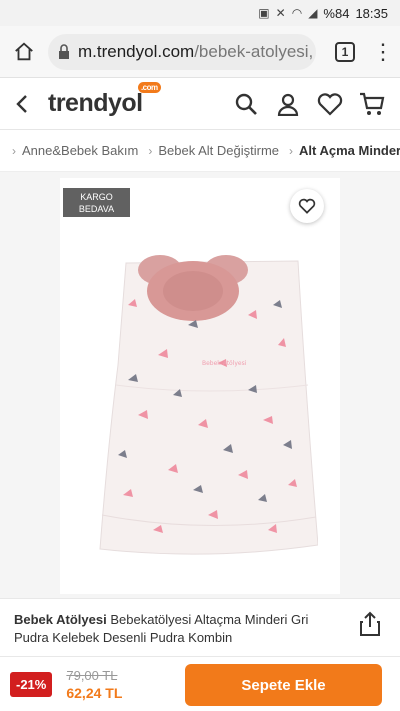 The width and height of the screenshot is (400, 711). I want to click on site-logo: trendyol .com, so click(104, 100).